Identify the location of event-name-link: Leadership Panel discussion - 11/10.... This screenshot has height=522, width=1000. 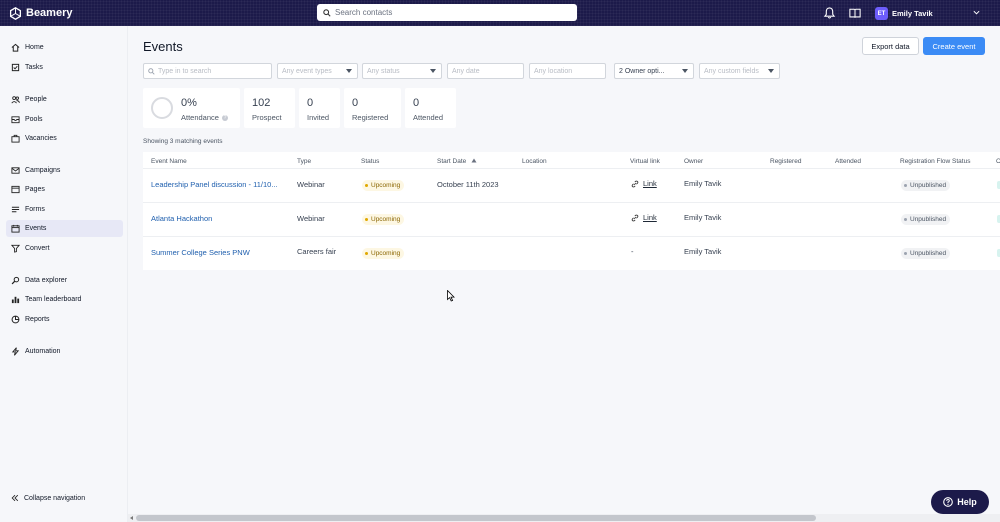
(214, 184).